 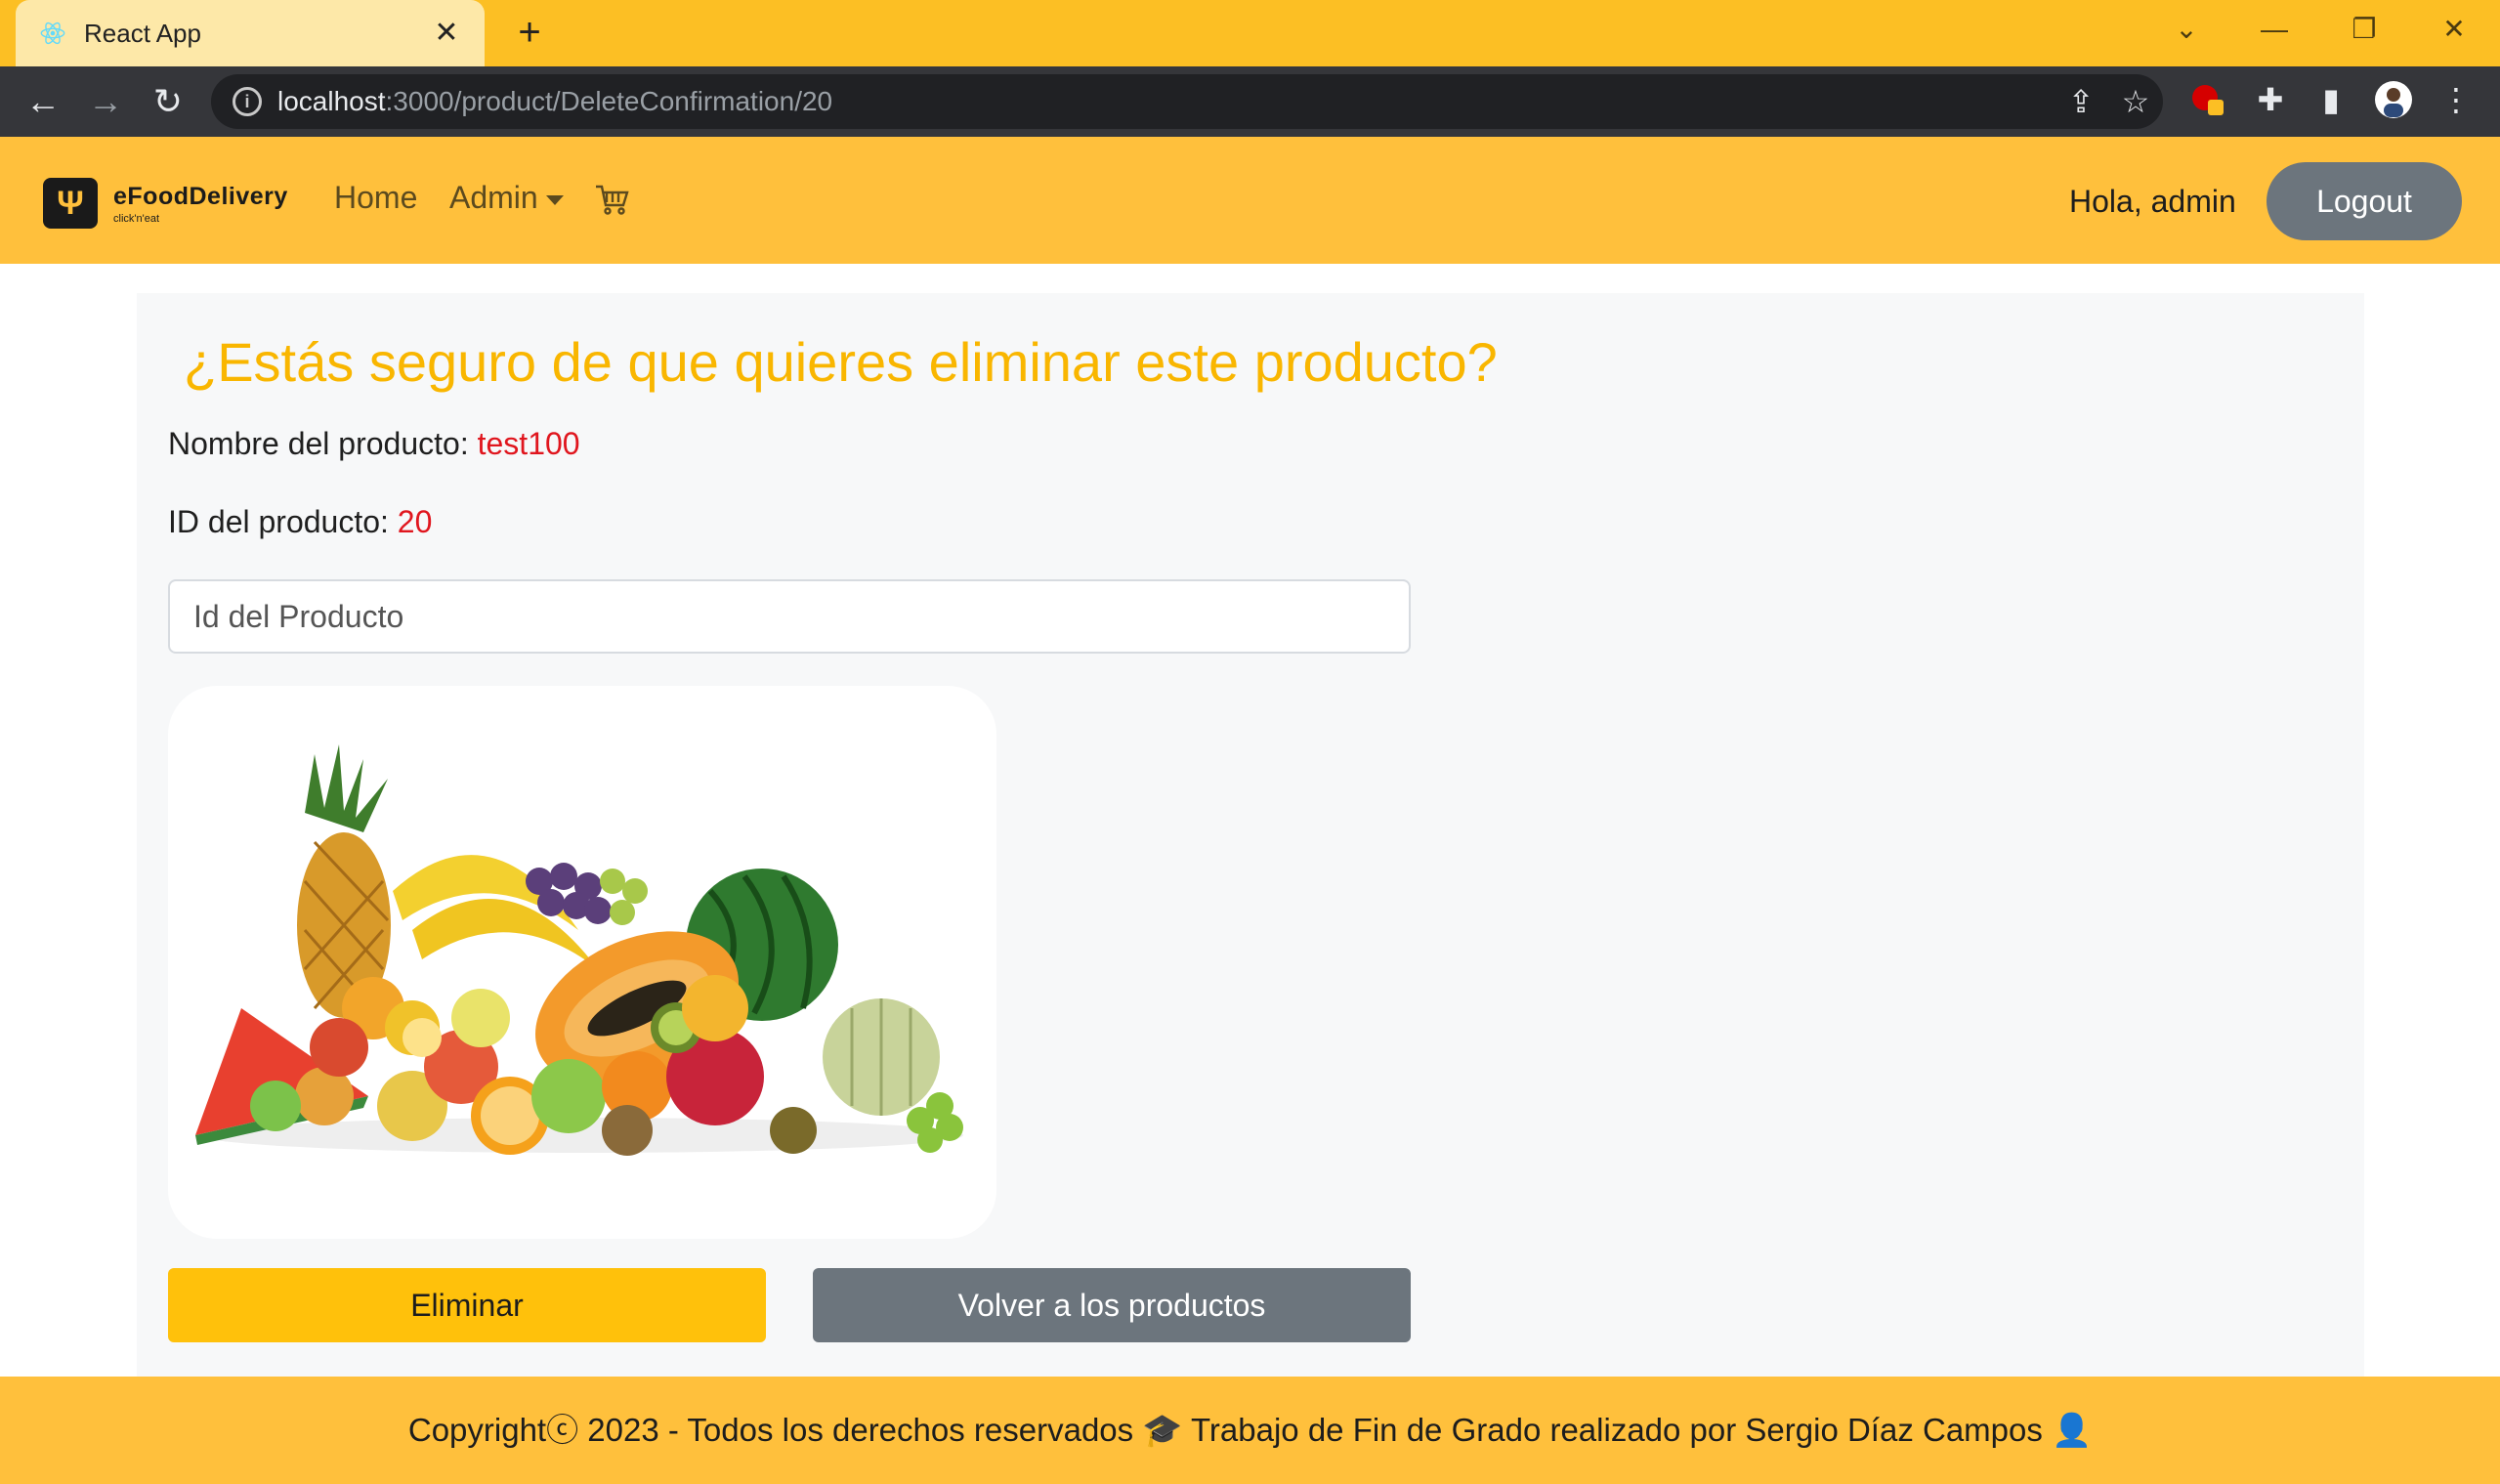 I want to click on cart-icon, so click(x=612, y=200).